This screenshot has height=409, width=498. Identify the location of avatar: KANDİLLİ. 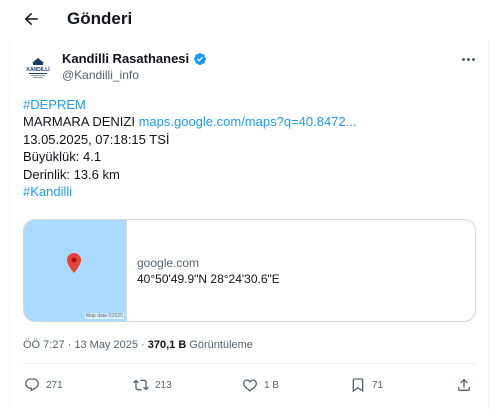
(38, 68).